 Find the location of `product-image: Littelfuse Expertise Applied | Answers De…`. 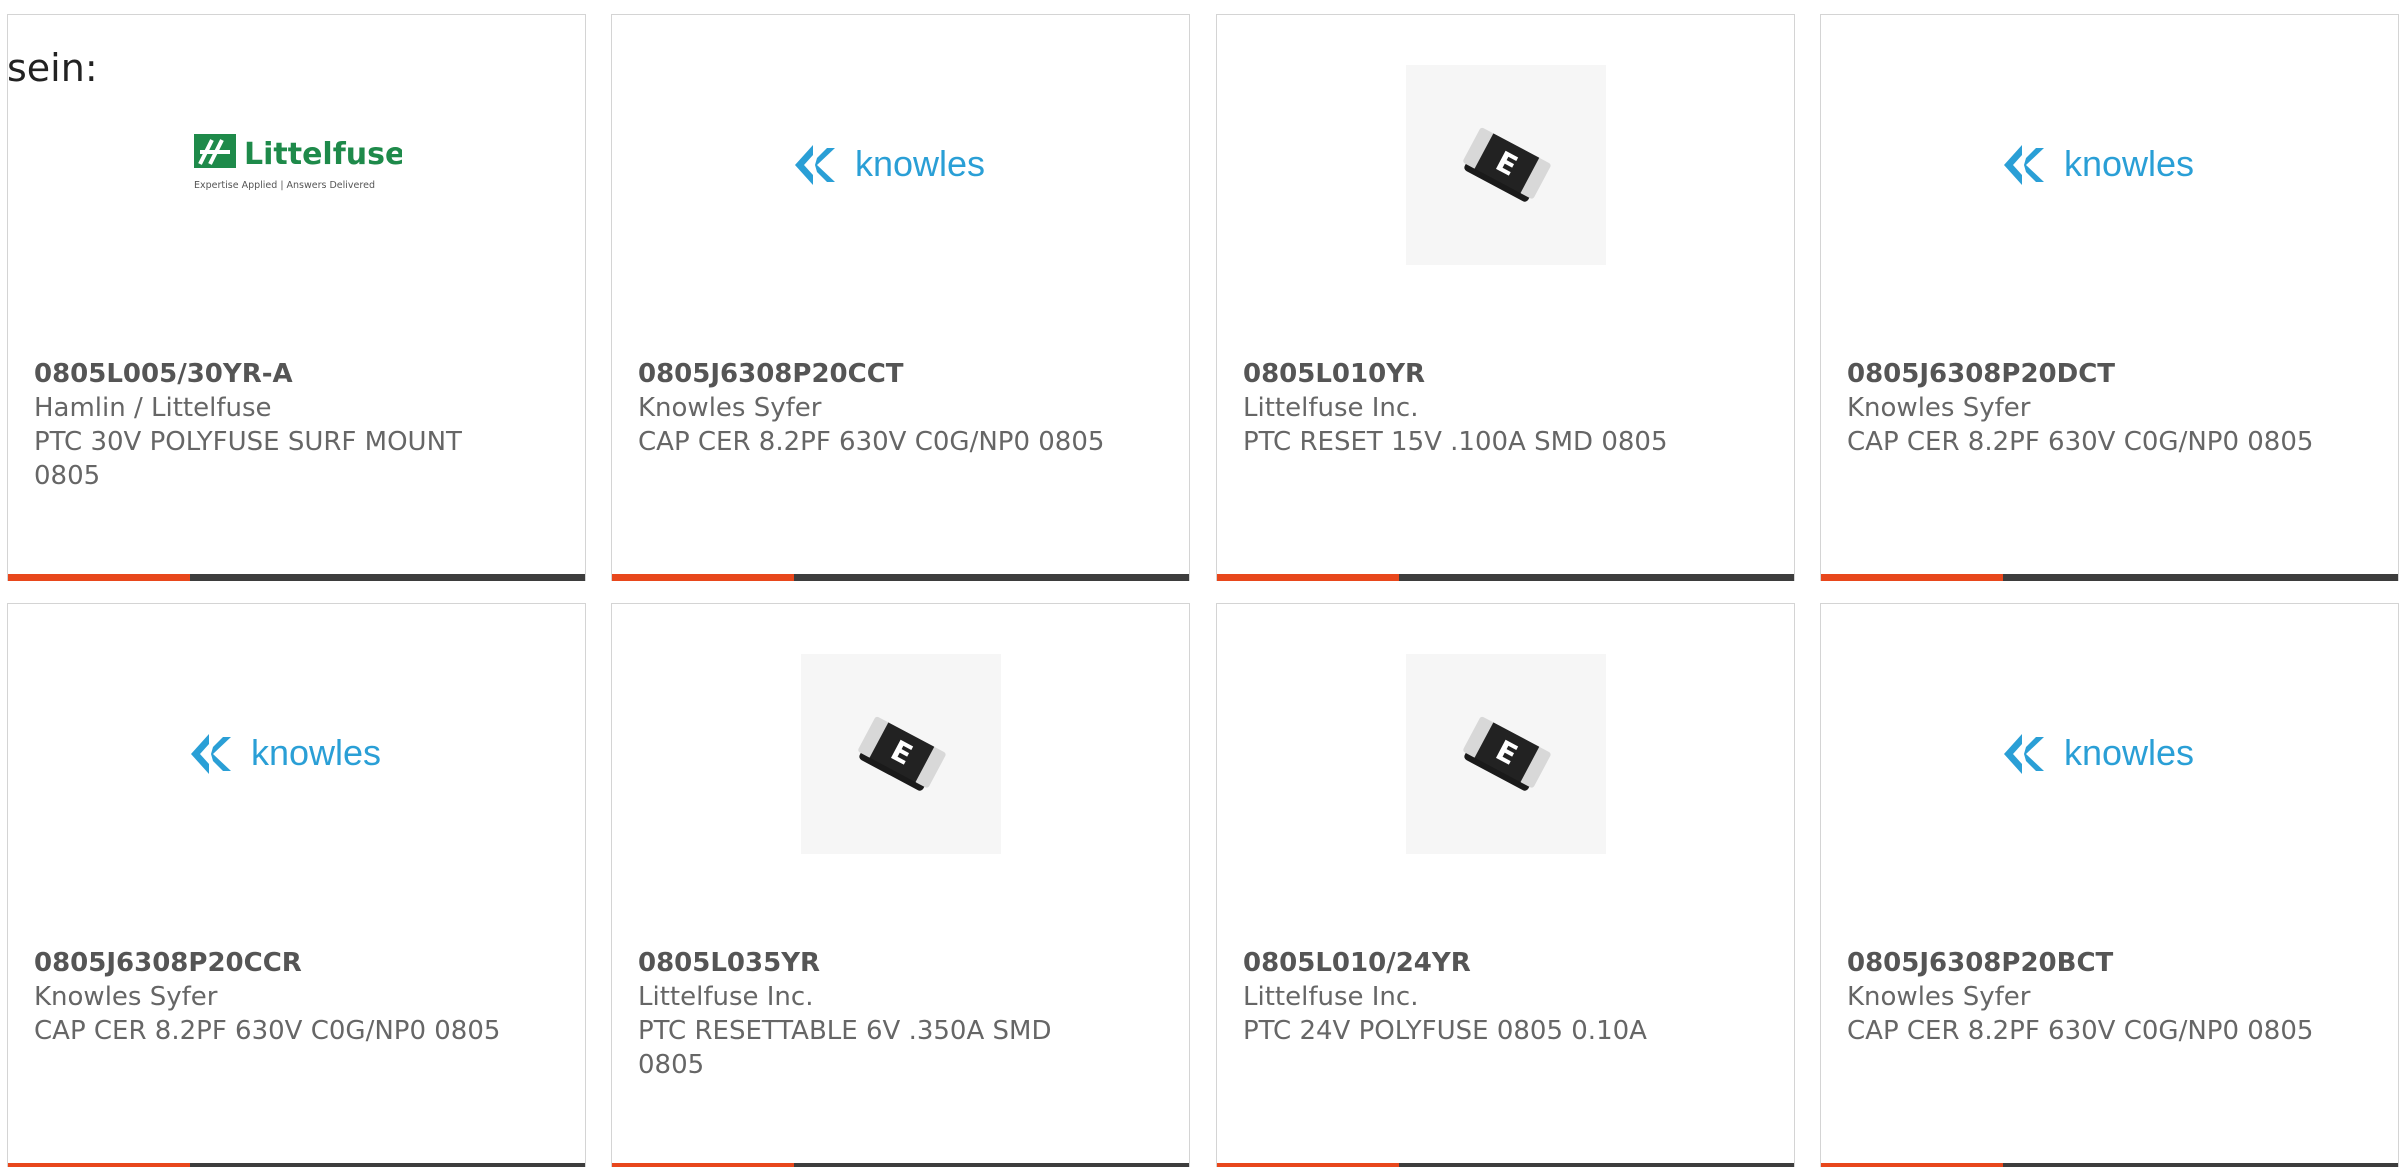

product-image: Littelfuse Expertise Applied | Answers De… is located at coordinates (296, 165).